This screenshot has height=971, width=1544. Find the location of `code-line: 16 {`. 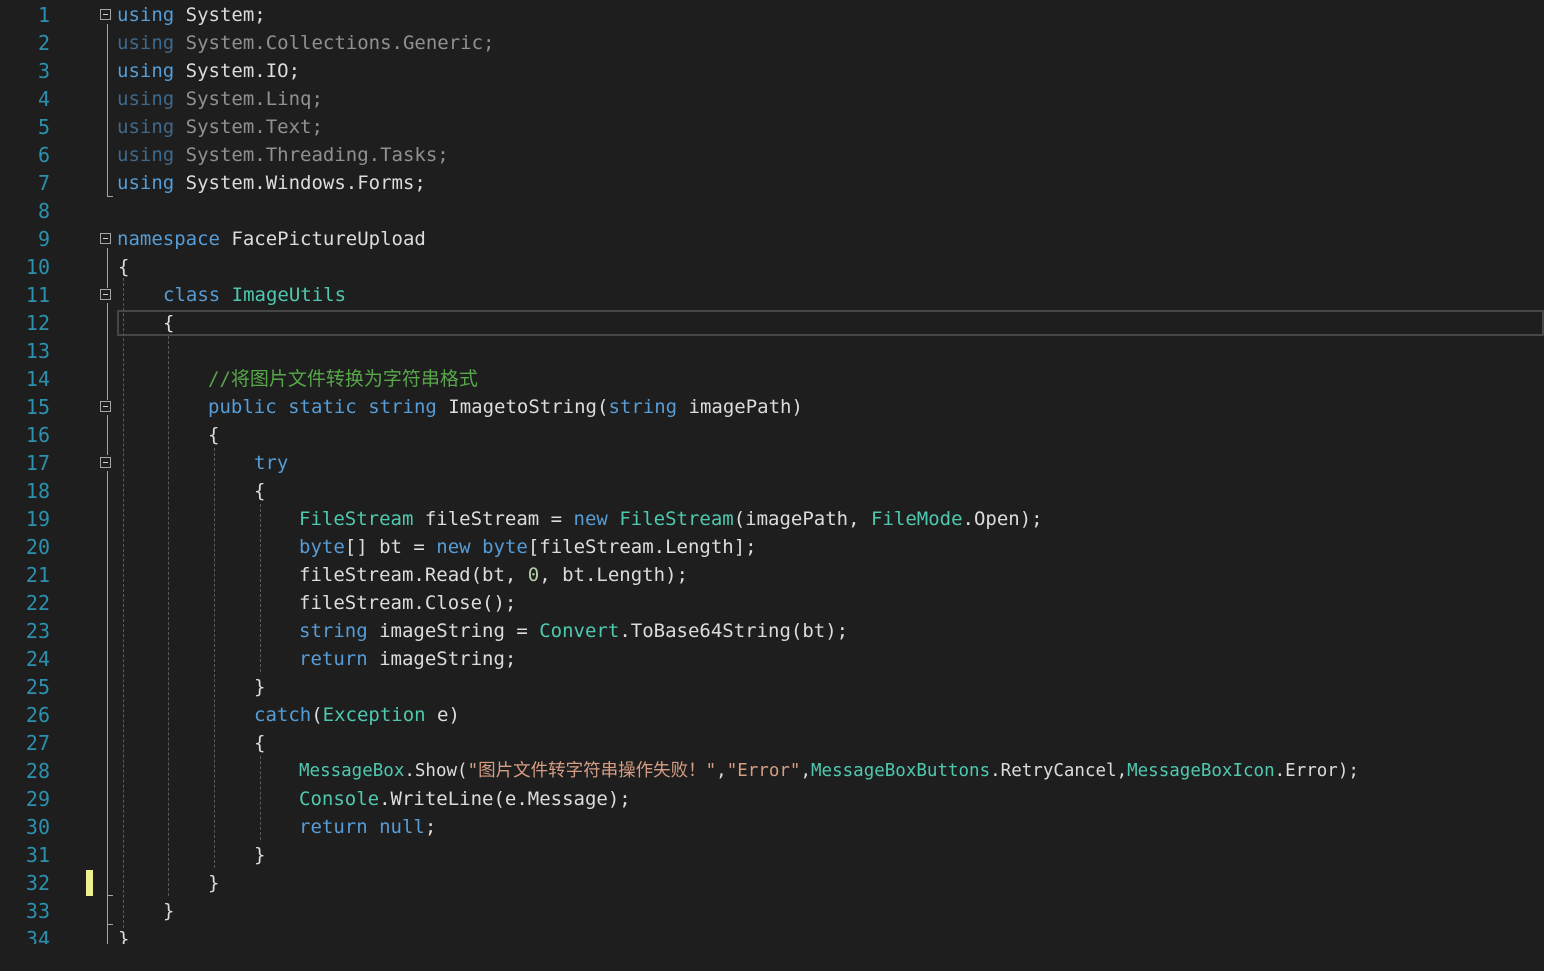

code-line: 16 { is located at coordinates (772, 435).